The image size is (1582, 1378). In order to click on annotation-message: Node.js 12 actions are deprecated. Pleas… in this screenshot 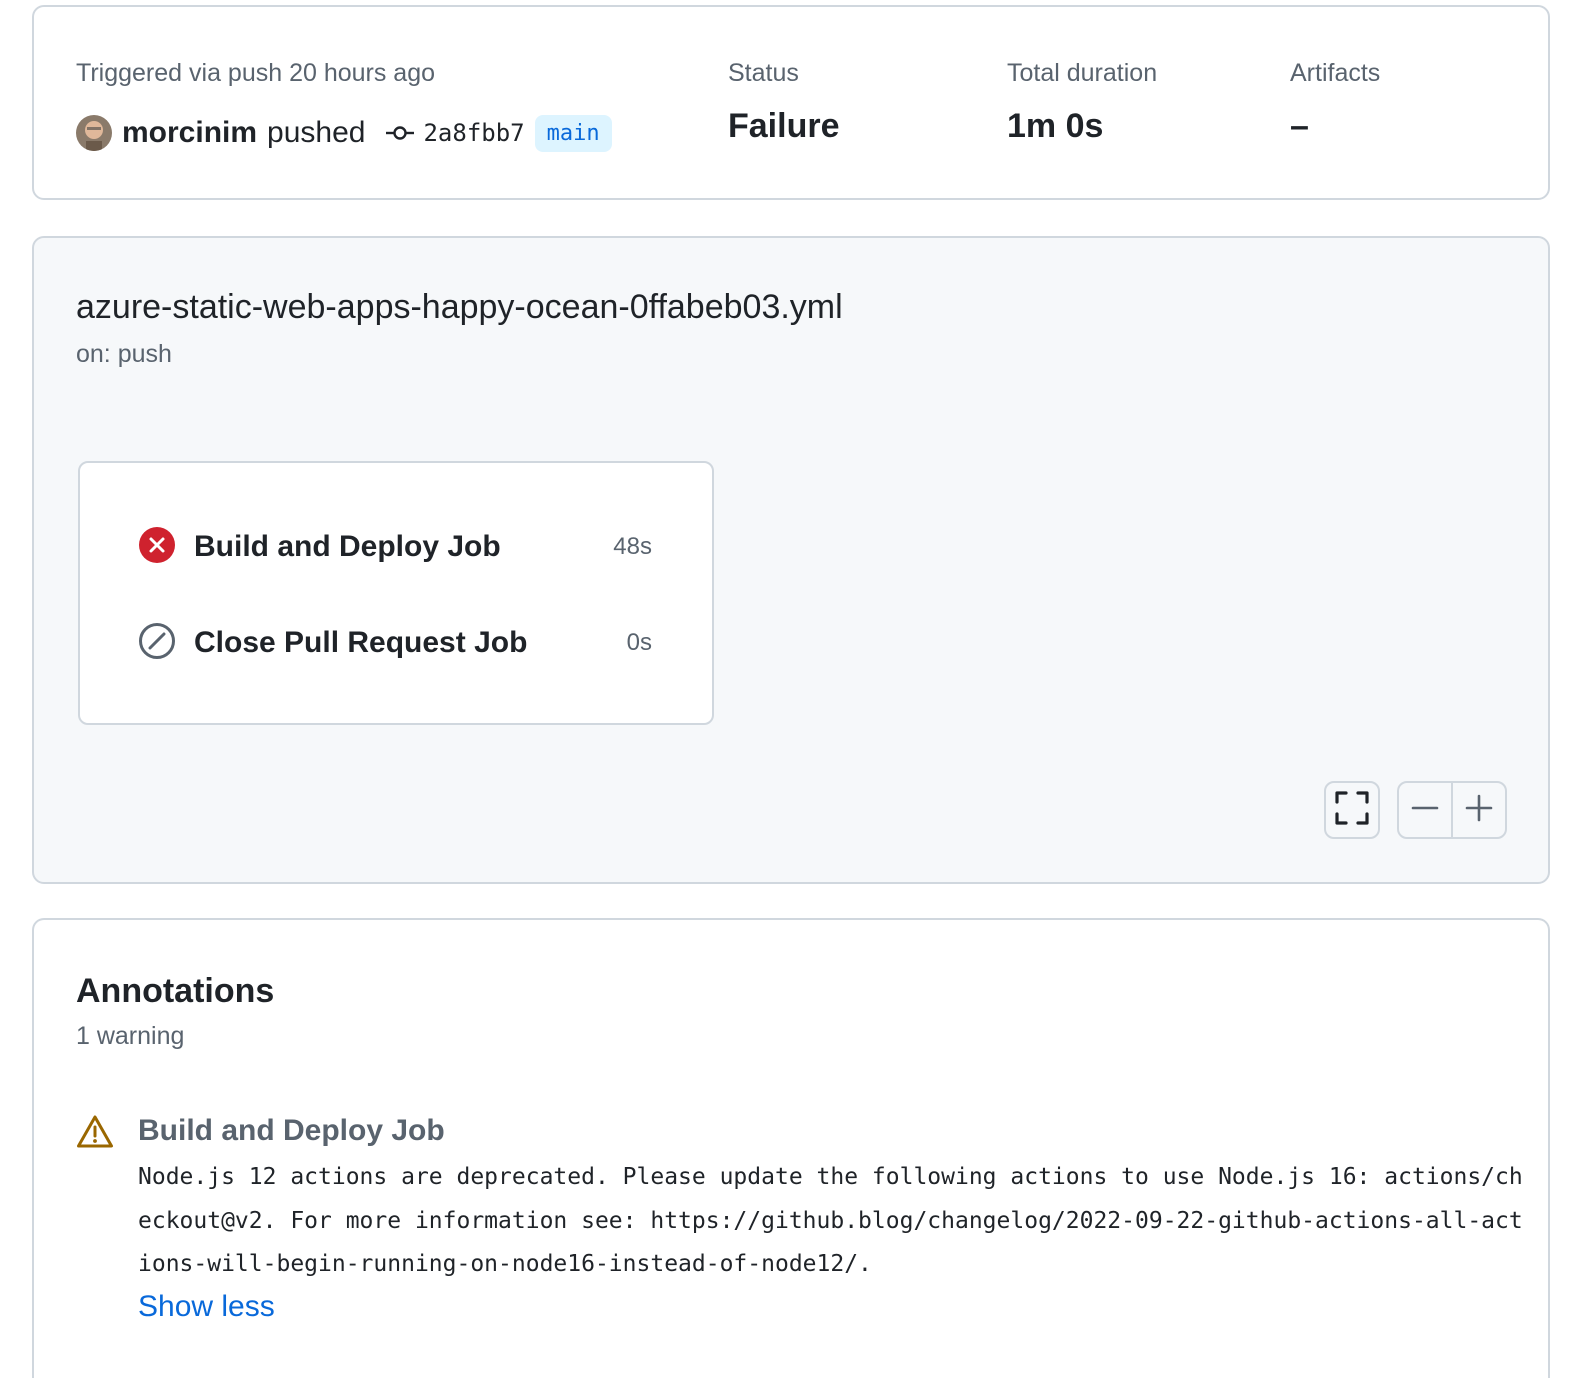, I will do `click(830, 1220)`.